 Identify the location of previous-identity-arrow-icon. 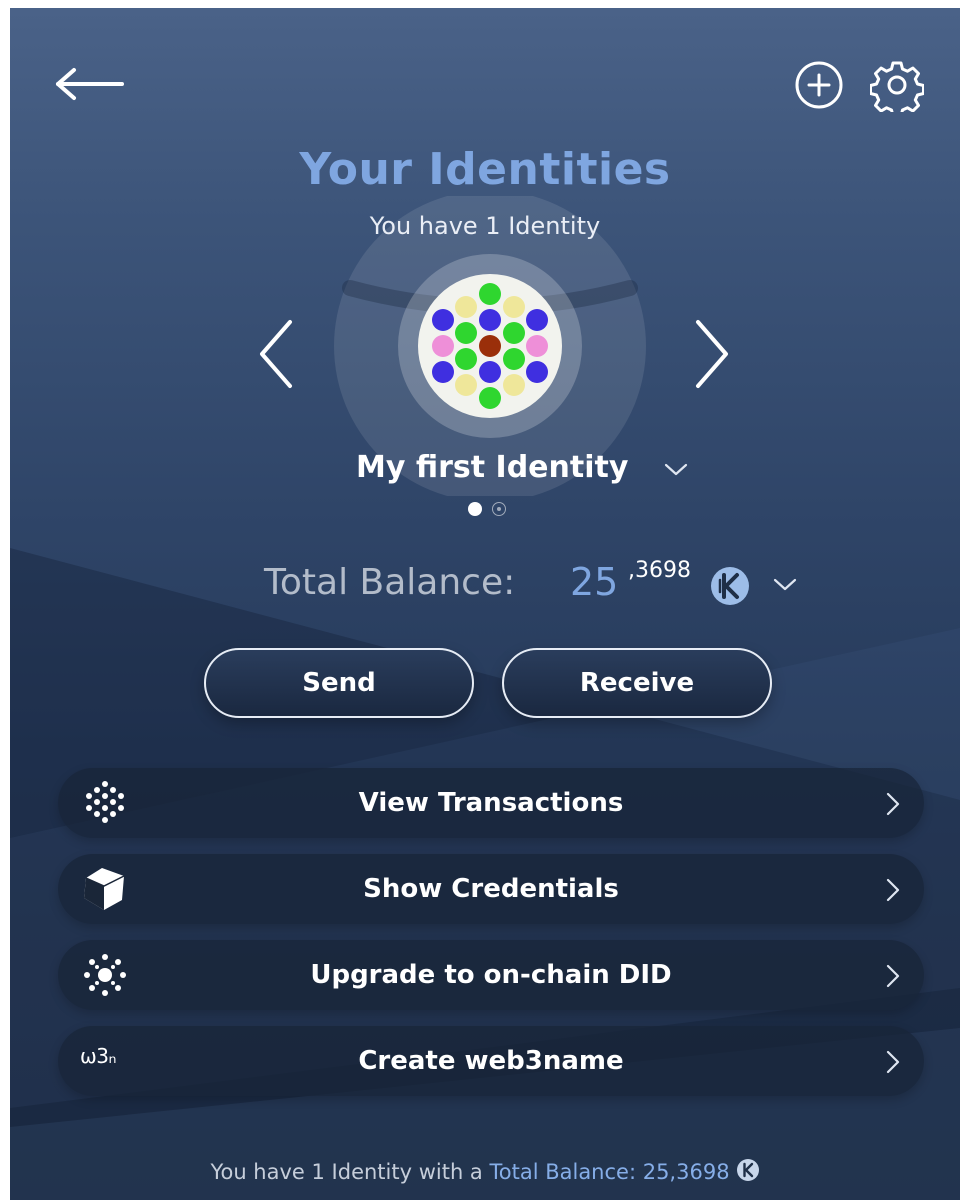
(276, 354).